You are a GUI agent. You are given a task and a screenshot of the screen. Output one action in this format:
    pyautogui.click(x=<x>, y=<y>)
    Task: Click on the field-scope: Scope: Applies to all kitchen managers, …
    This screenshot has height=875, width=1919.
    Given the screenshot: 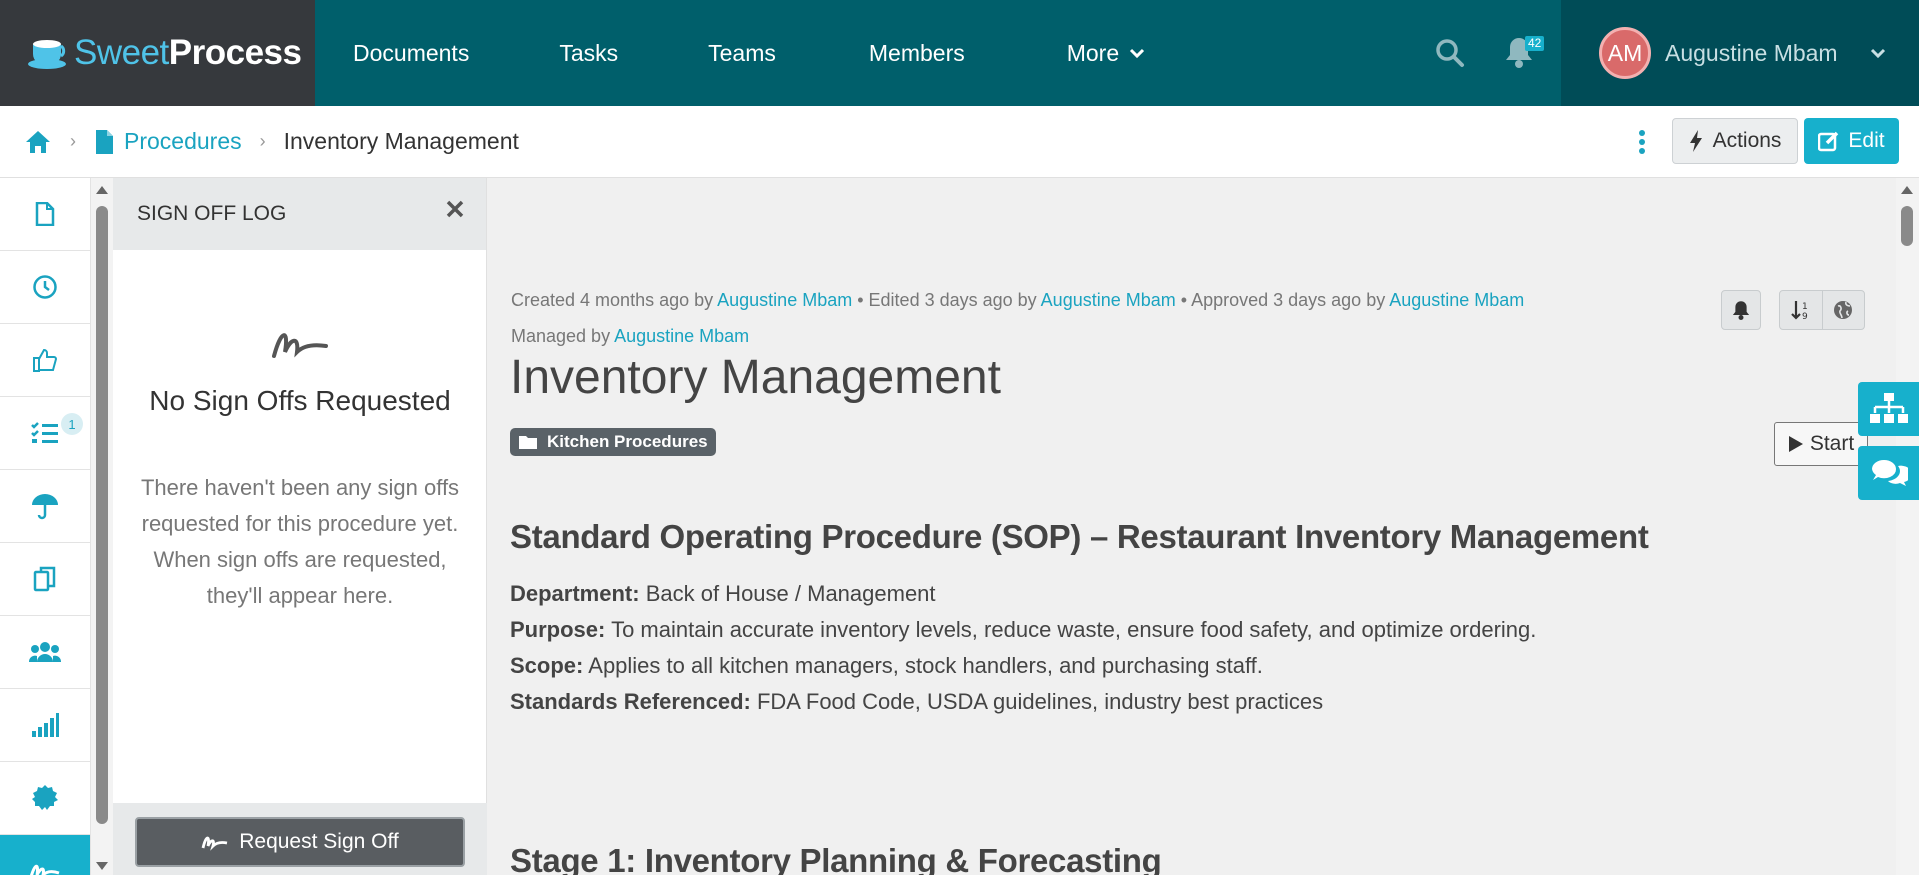 What is the action you would take?
    pyautogui.click(x=1023, y=666)
    